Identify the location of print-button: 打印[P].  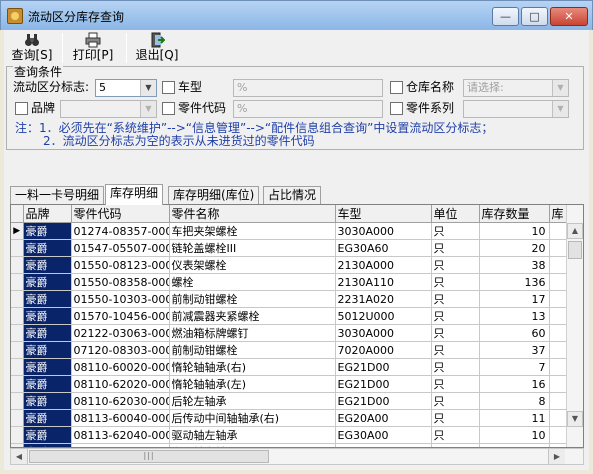
(93, 48).